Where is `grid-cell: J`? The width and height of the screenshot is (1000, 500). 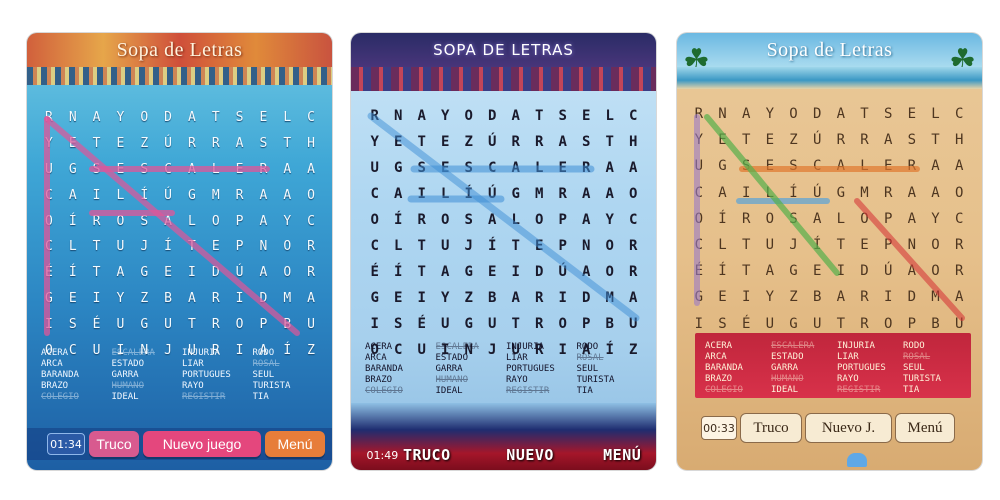 grid-cell: J is located at coordinates (794, 245).